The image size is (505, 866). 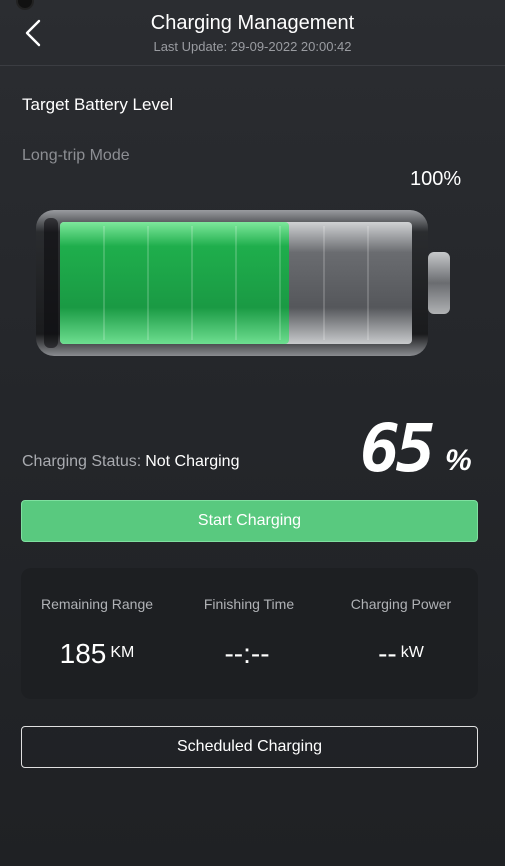 What do you see at coordinates (387, 653) in the screenshot?
I see `stat-number: --` at bounding box center [387, 653].